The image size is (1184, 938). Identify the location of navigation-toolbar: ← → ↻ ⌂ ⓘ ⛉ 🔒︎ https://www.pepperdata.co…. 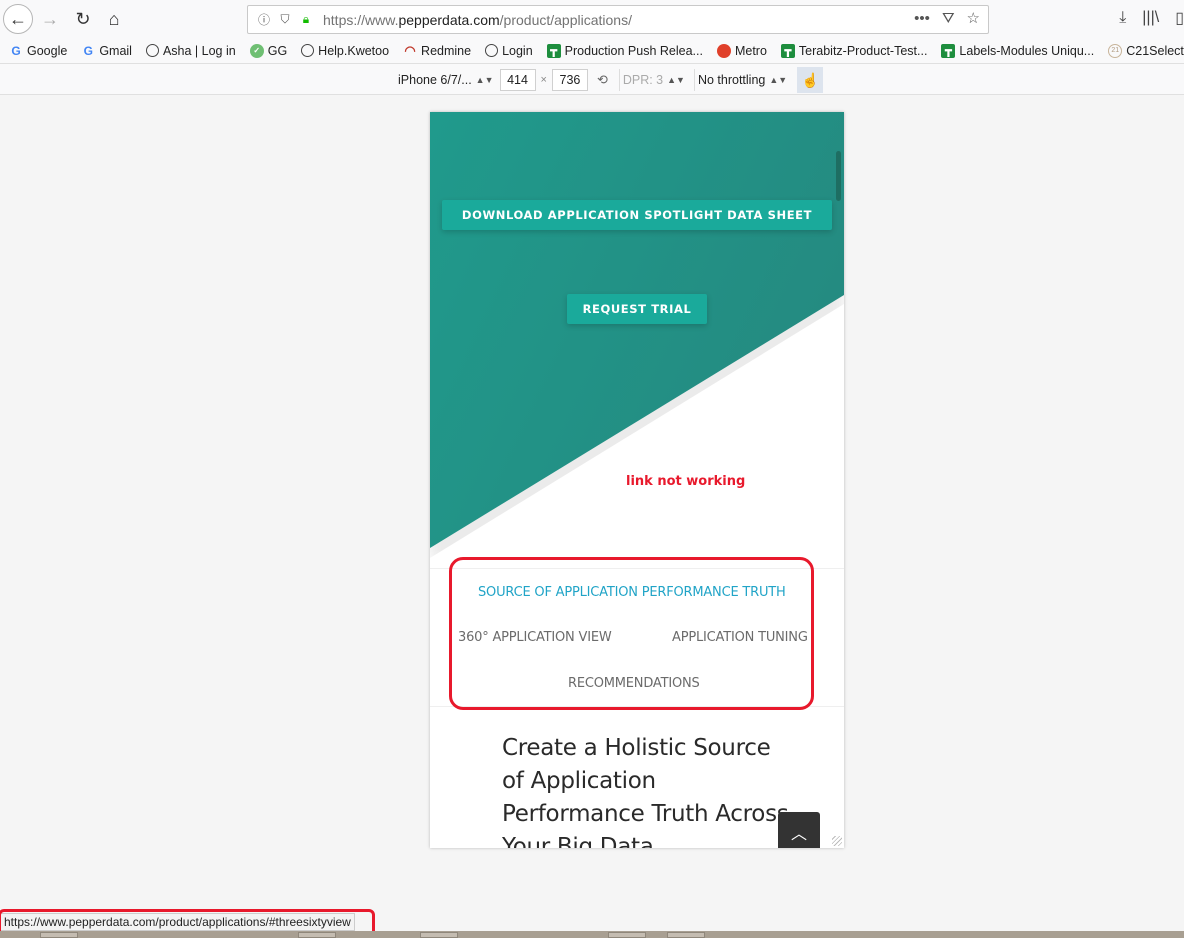
(592, 19).